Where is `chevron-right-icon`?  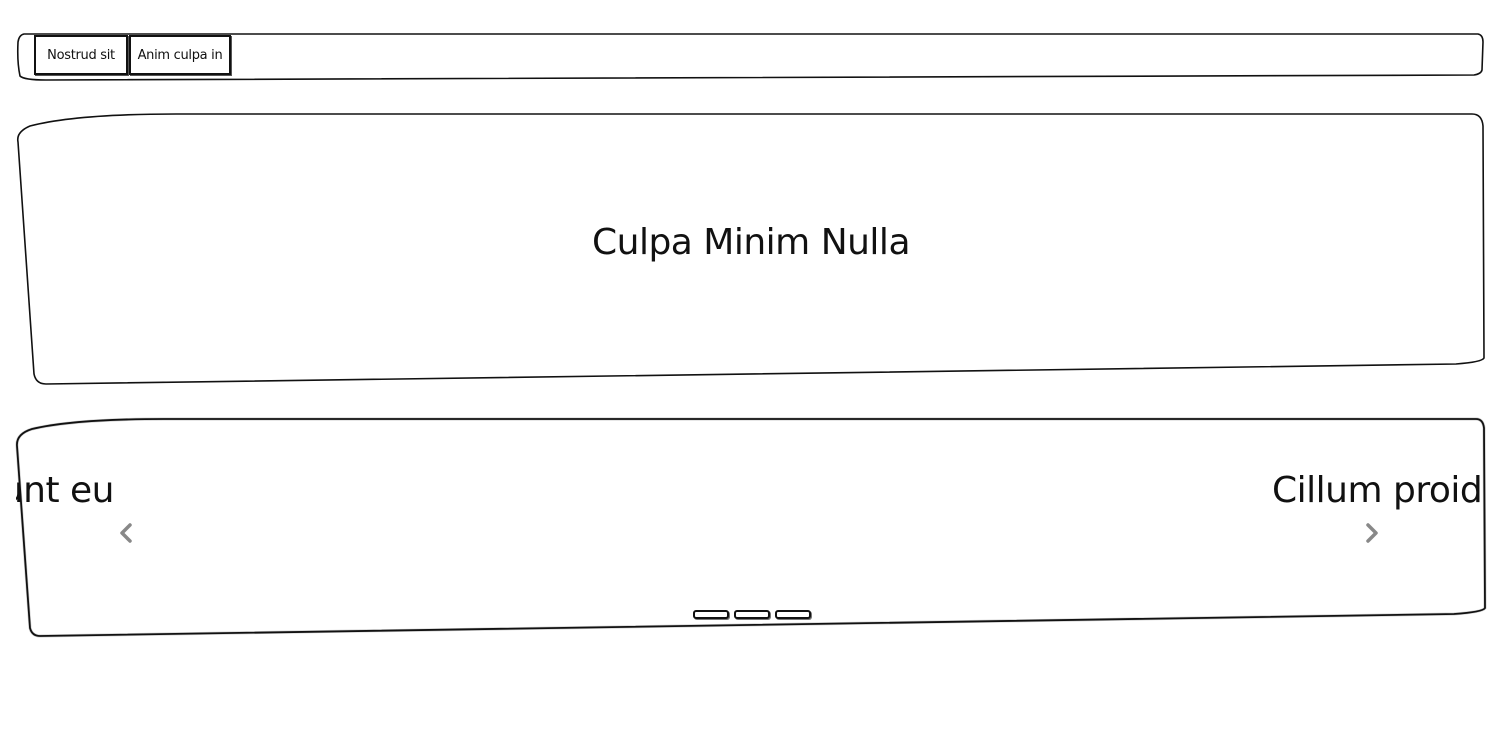 chevron-right-icon is located at coordinates (1372, 533).